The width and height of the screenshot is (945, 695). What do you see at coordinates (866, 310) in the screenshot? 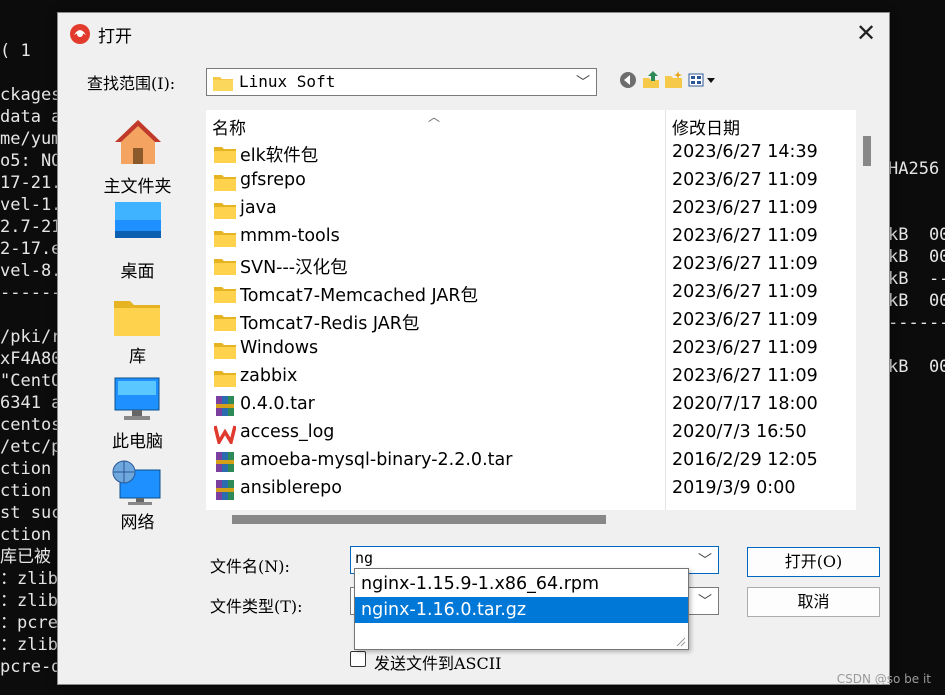
I see `vertical-scrollbar` at bounding box center [866, 310].